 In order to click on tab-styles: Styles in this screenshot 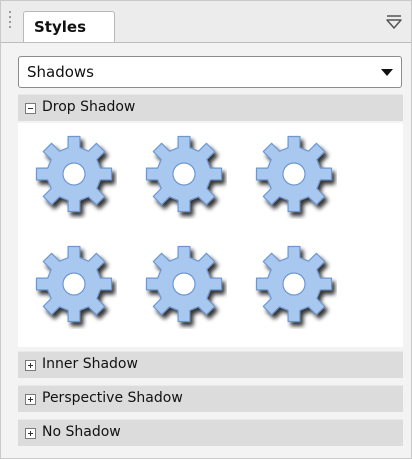, I will do `click(69, 26)`.